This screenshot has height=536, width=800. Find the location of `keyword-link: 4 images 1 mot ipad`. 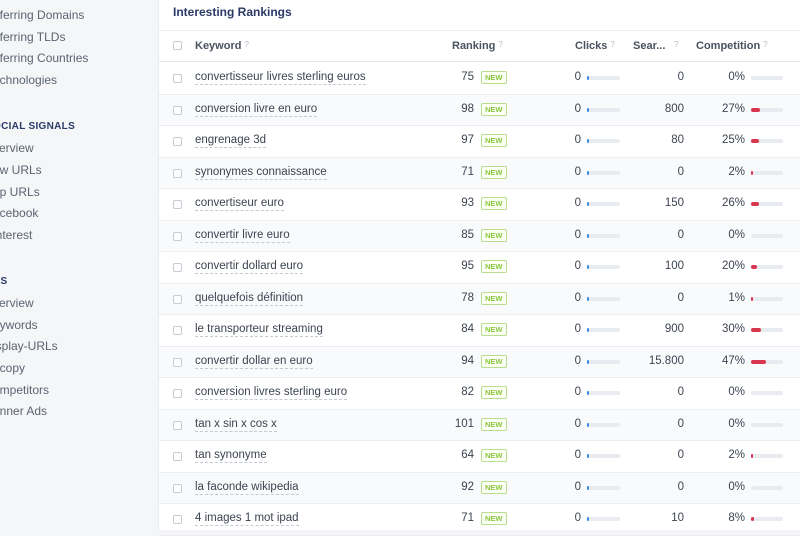

keyword-link: 4 images 1 mot ipad is located at coordinates (247, 519).